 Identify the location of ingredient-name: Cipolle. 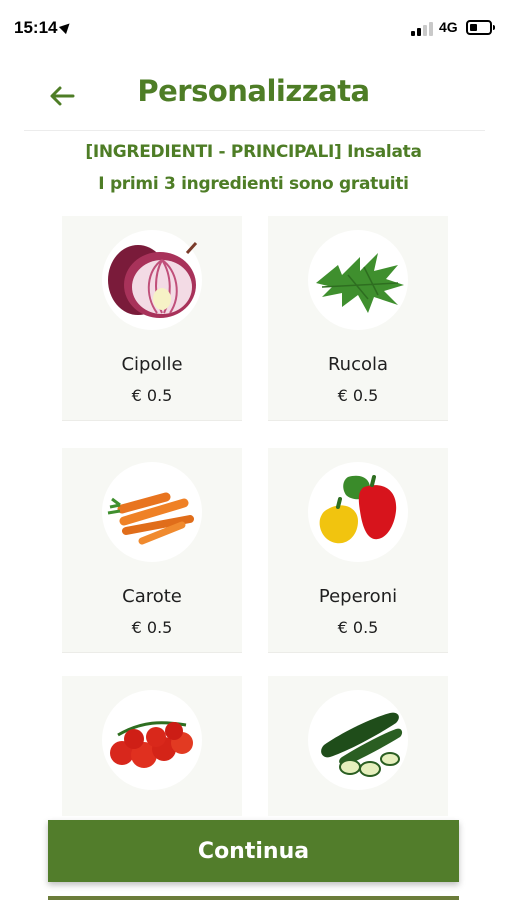
(152, 364).